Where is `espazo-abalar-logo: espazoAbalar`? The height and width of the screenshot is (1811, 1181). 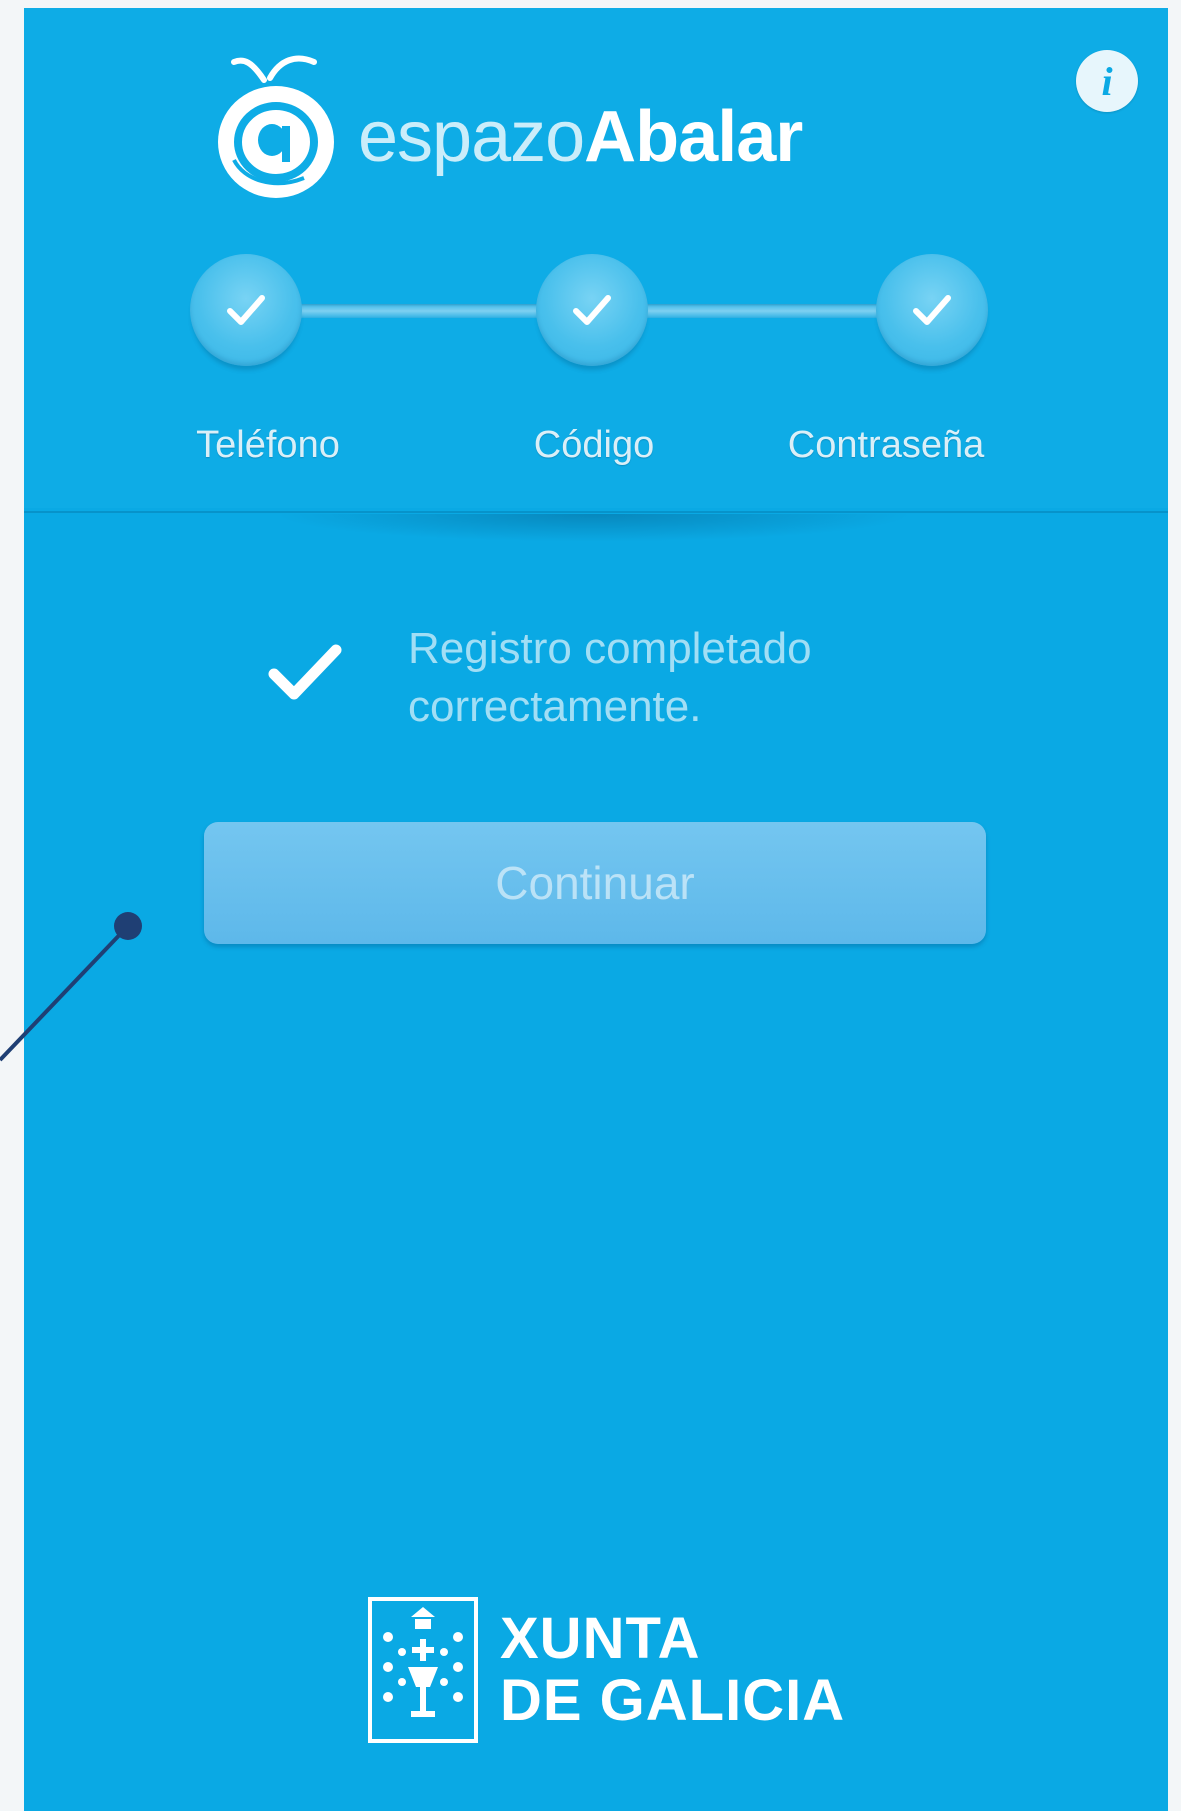
espazo-abalar-logo: espazoAbalar is located at coordinates (508, 125).